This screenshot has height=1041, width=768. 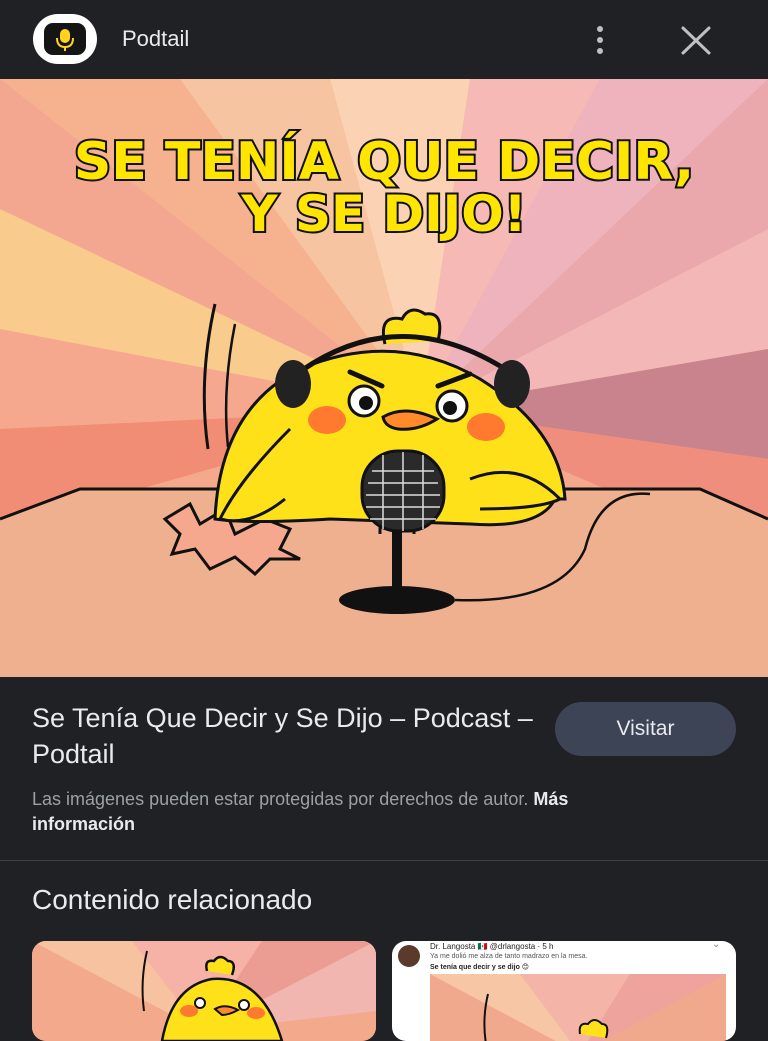 I want to click on section-divider, so click(x=384, y=860).